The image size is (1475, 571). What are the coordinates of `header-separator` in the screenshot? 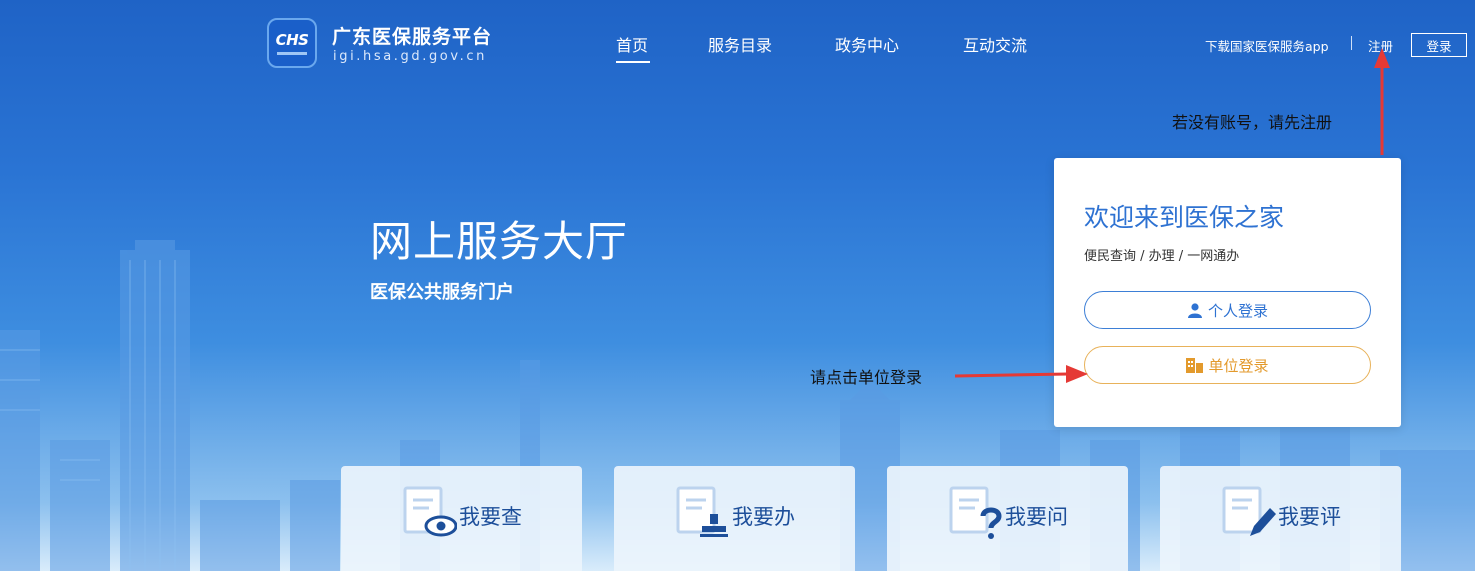 It's located at (1351, 43).